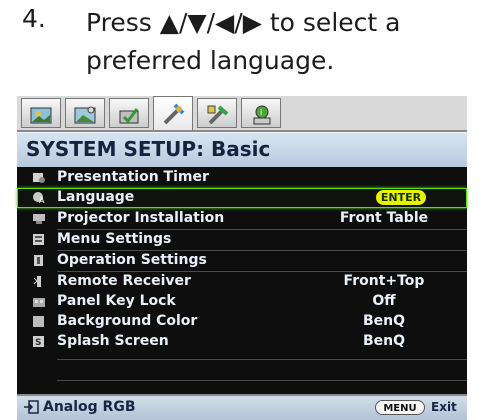 This screenshot has height=420, width=485. I want to click on instruction-line-2: preferred language., so click(210, 60).